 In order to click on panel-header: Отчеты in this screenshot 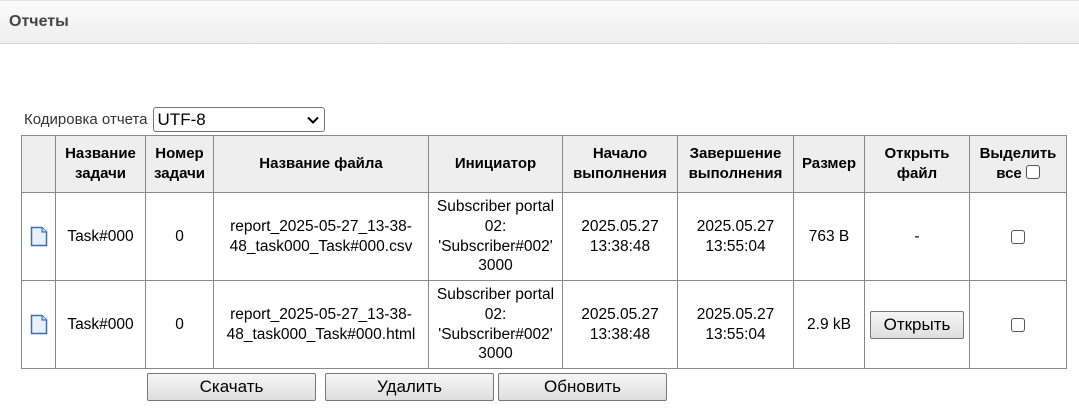, I will do `click(539, 22)`.